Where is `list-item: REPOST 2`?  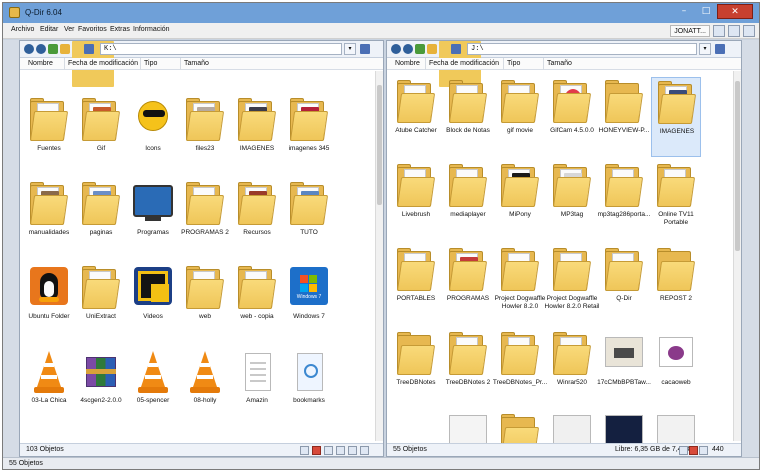 list-item: REPOST 2 is located at coordinates (676, 285).